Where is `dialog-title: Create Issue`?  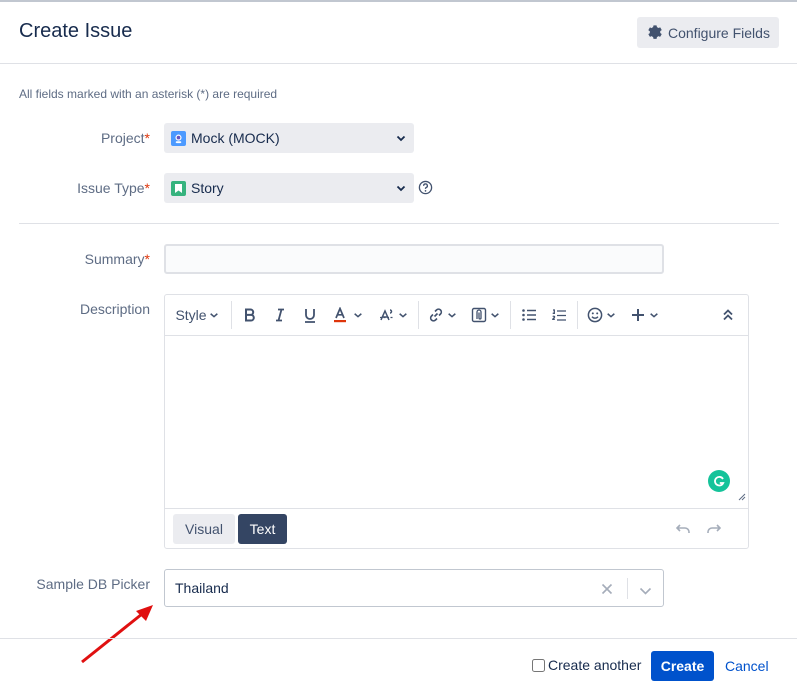 dialog-title: Create Issue is located at coordinates (76, 31).